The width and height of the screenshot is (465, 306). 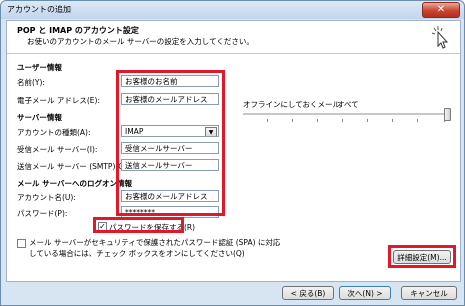 What do you see at coordinates (346, 114) in the screenshot?
I see `offline-slider-track` at bounding box center [346, 114].